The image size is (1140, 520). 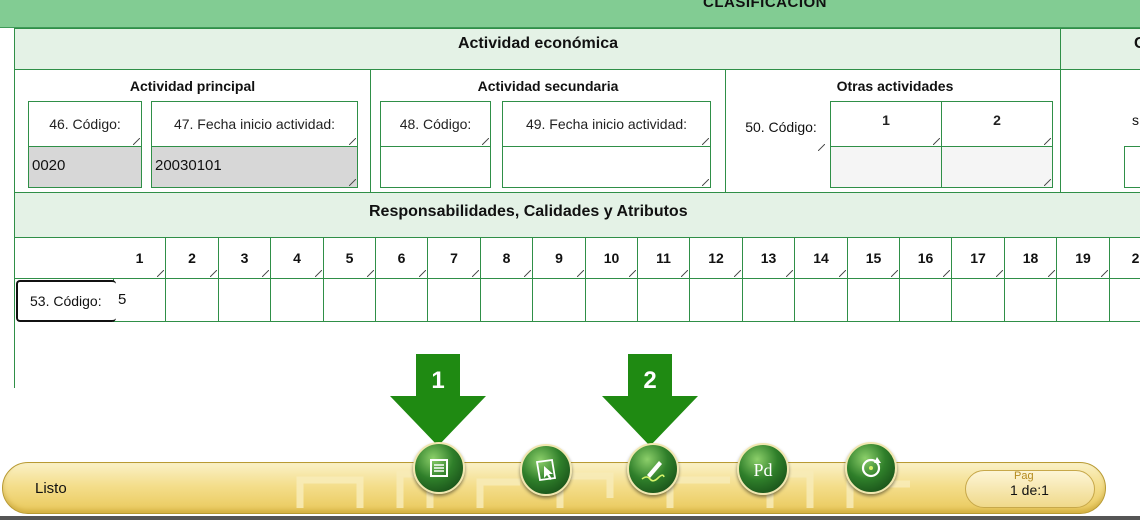 I want to click on resp-col-header-4: 4, so click(x=297, y=258).